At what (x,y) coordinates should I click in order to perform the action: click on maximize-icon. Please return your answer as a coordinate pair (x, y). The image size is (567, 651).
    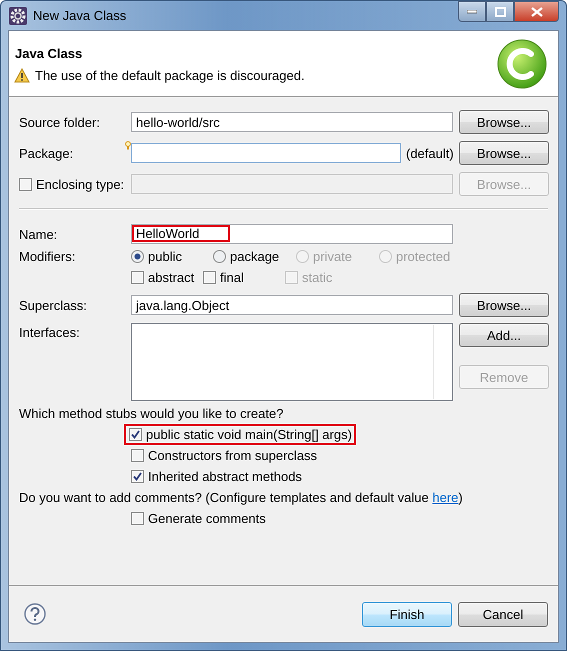
    Looking at the image, I should click on (500, 11).